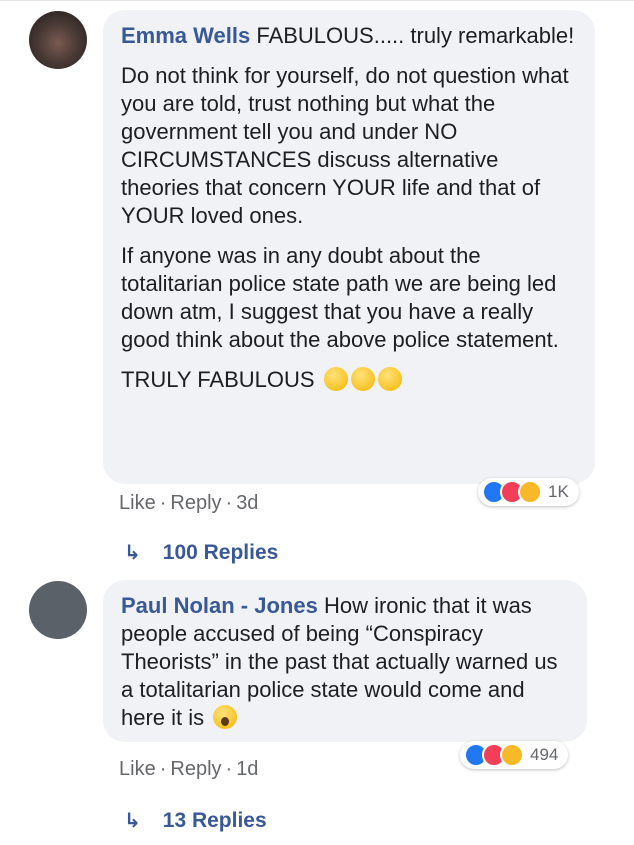  Describe the element at coordinates (349, 380) in the screenshot. I see `comment-last-line: TRULY FABULOUS` at that location.